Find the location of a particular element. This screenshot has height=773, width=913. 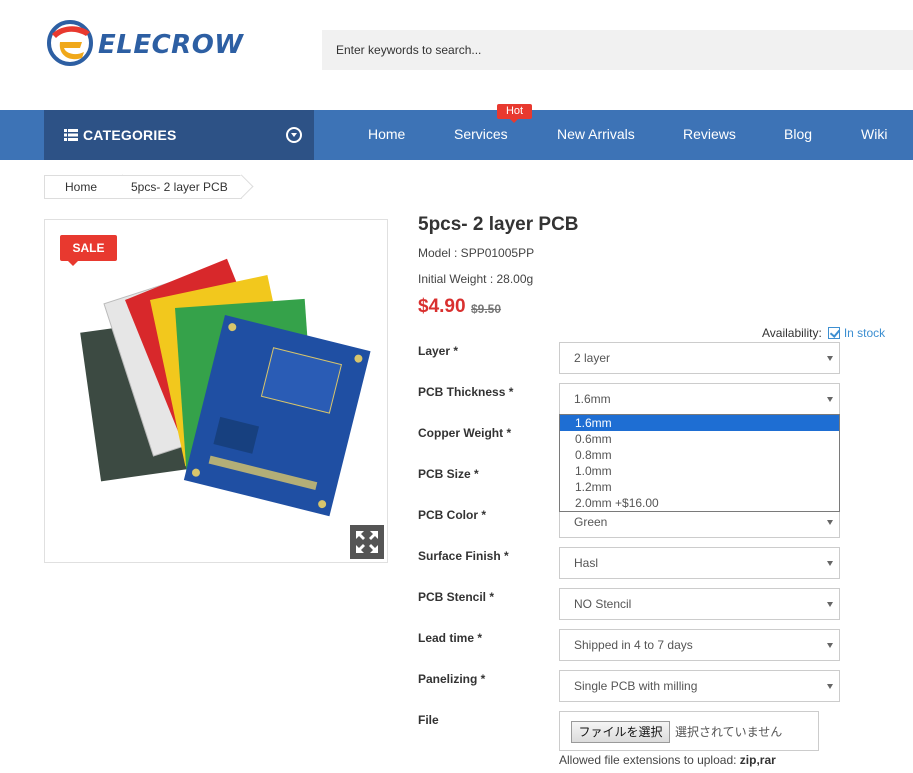

option-label-surface-finish: Surface Finish * is located at coordinates (463, 556).